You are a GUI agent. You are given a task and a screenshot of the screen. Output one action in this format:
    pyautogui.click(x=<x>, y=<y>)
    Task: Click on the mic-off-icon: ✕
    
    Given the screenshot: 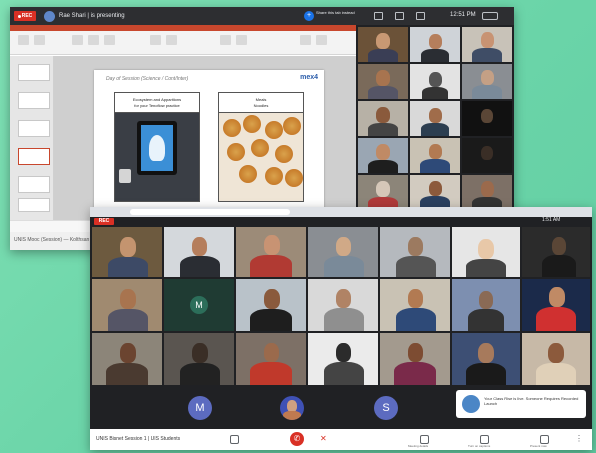 What is the action you would take?
    pyautogui.click(x=323, y=438)
    